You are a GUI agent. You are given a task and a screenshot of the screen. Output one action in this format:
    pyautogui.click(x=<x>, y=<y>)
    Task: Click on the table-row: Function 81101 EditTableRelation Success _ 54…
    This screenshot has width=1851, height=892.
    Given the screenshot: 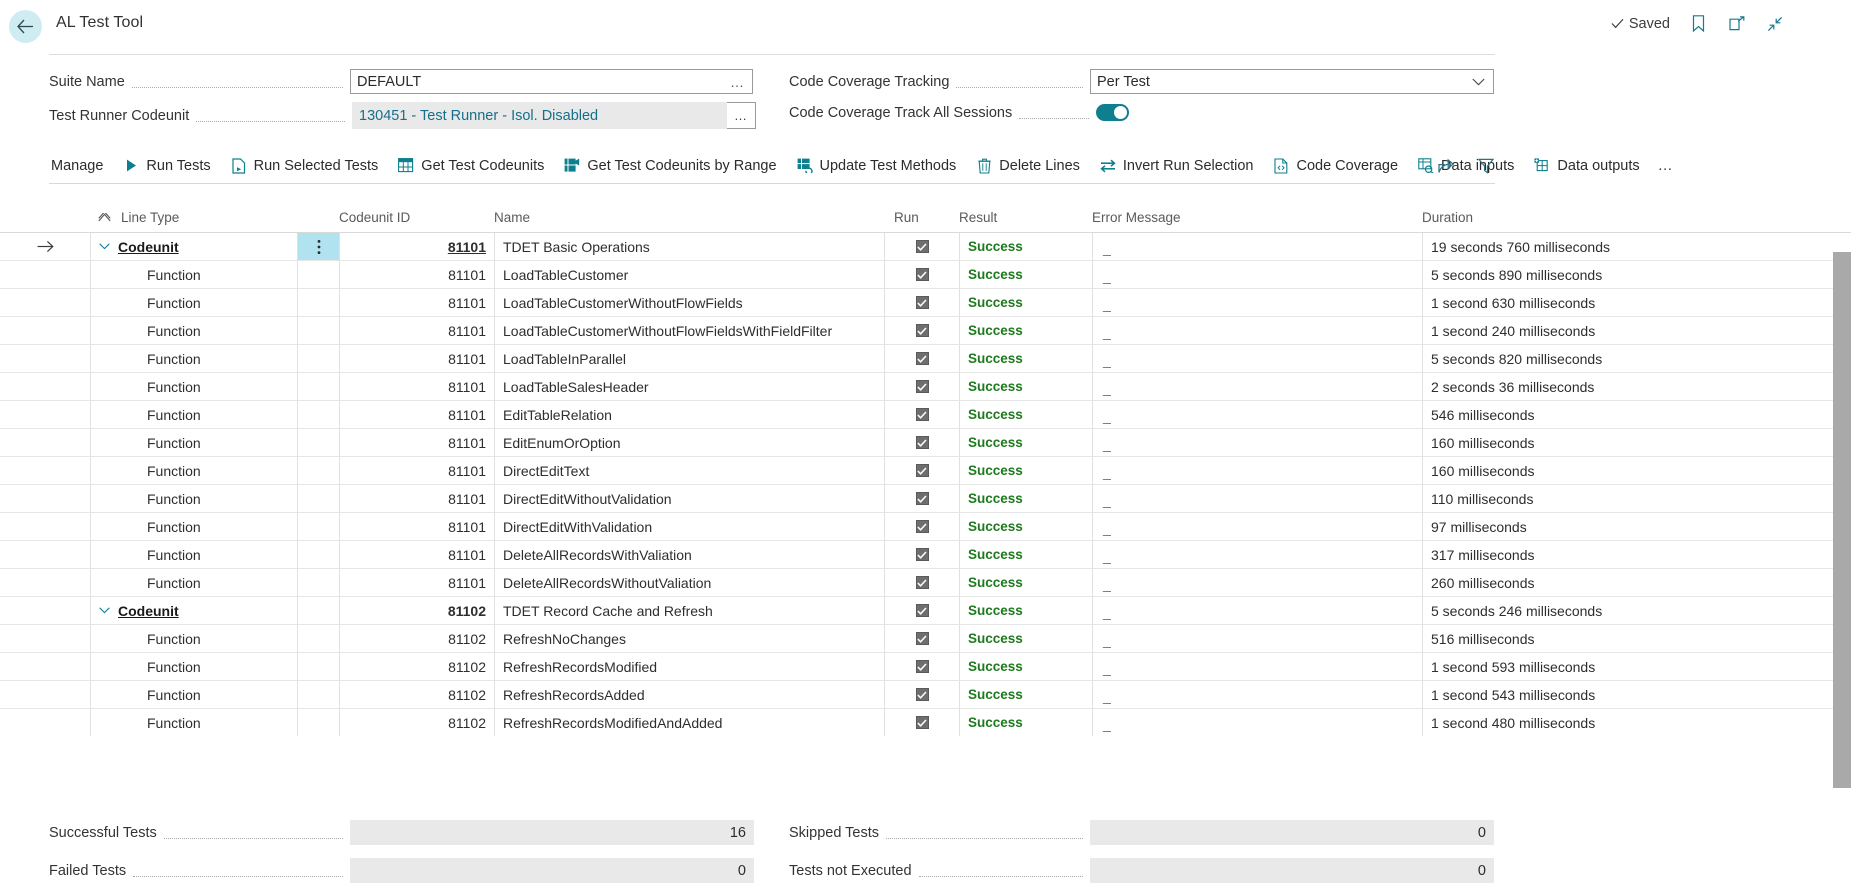 What is the action you would take?
    pyautogui.click(x=925, y=414)
    